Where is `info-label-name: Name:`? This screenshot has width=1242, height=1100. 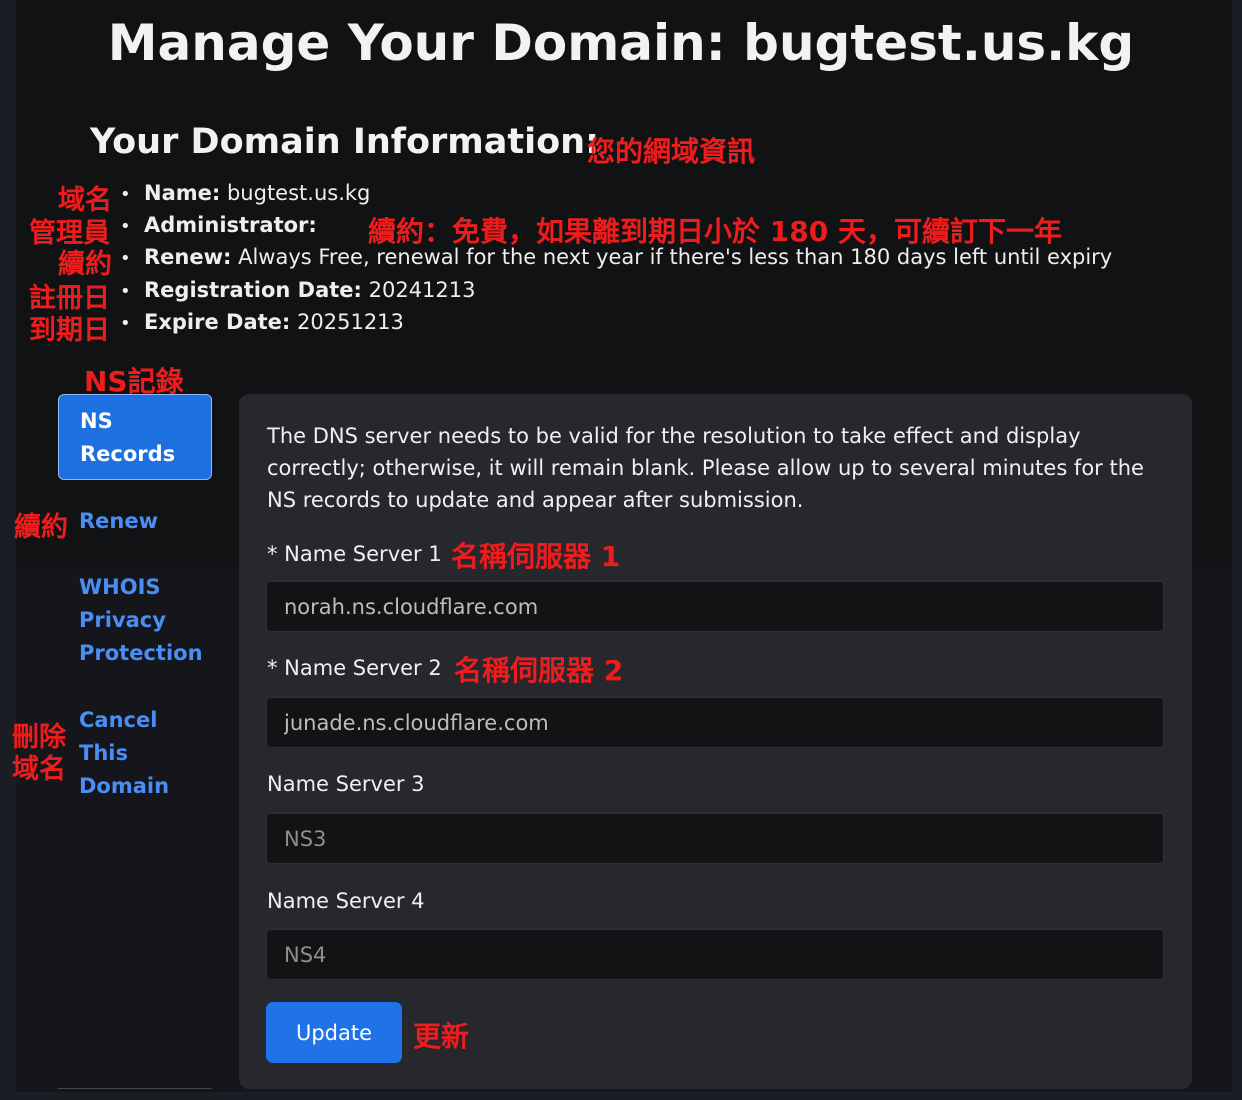
info-label-name: Name: is located at coordinates (182, 193).